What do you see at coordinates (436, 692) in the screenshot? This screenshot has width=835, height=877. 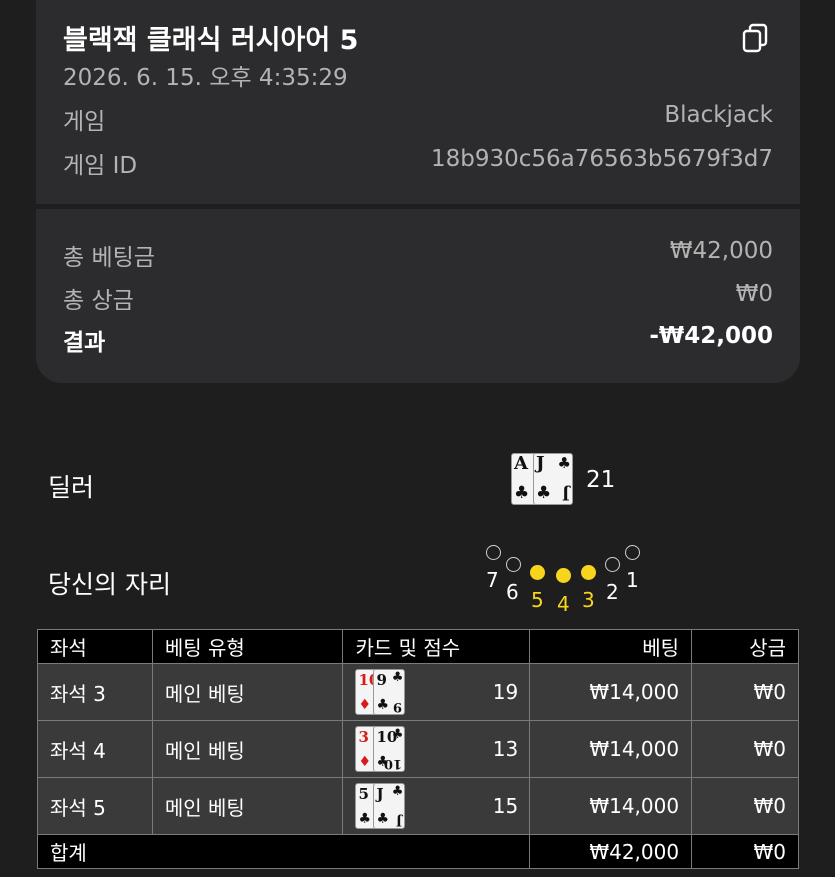 I see `cards-cell: 10 ♦ 9 ♣ ♣ 9 19` at bounding box center [436, 692].